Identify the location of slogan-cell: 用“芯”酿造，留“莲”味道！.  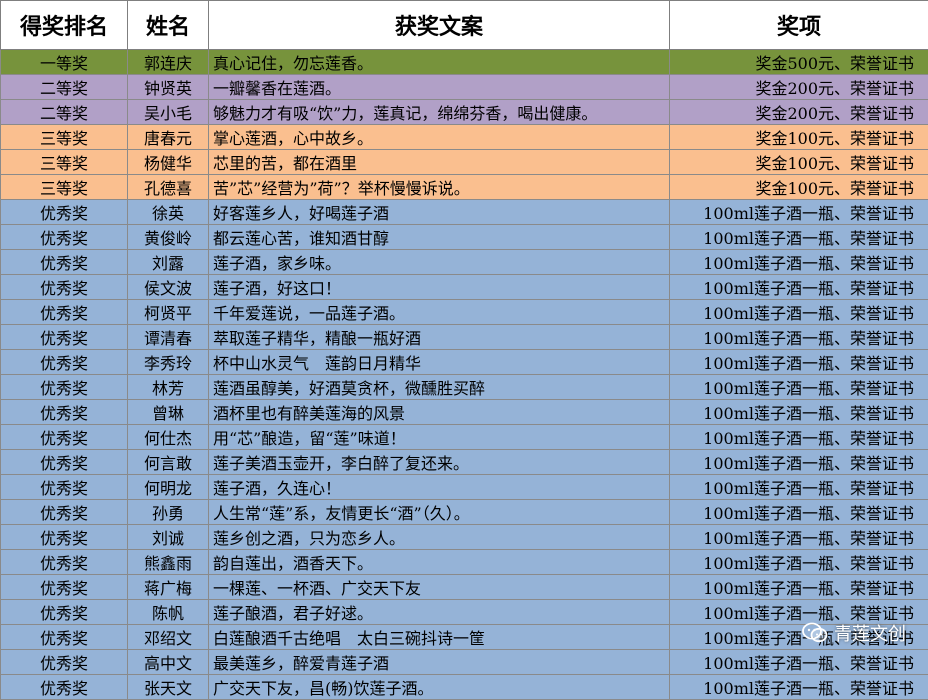
(439, 437).